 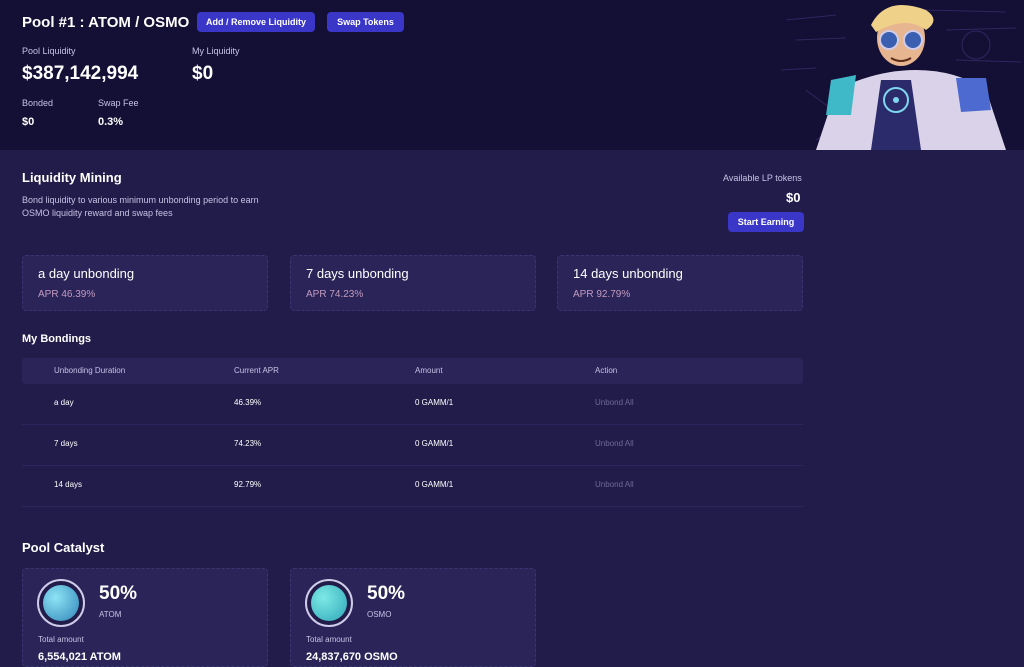 I want to click on liquidity-mining-title: Liquidity Mining, so click(x=72, y=177).